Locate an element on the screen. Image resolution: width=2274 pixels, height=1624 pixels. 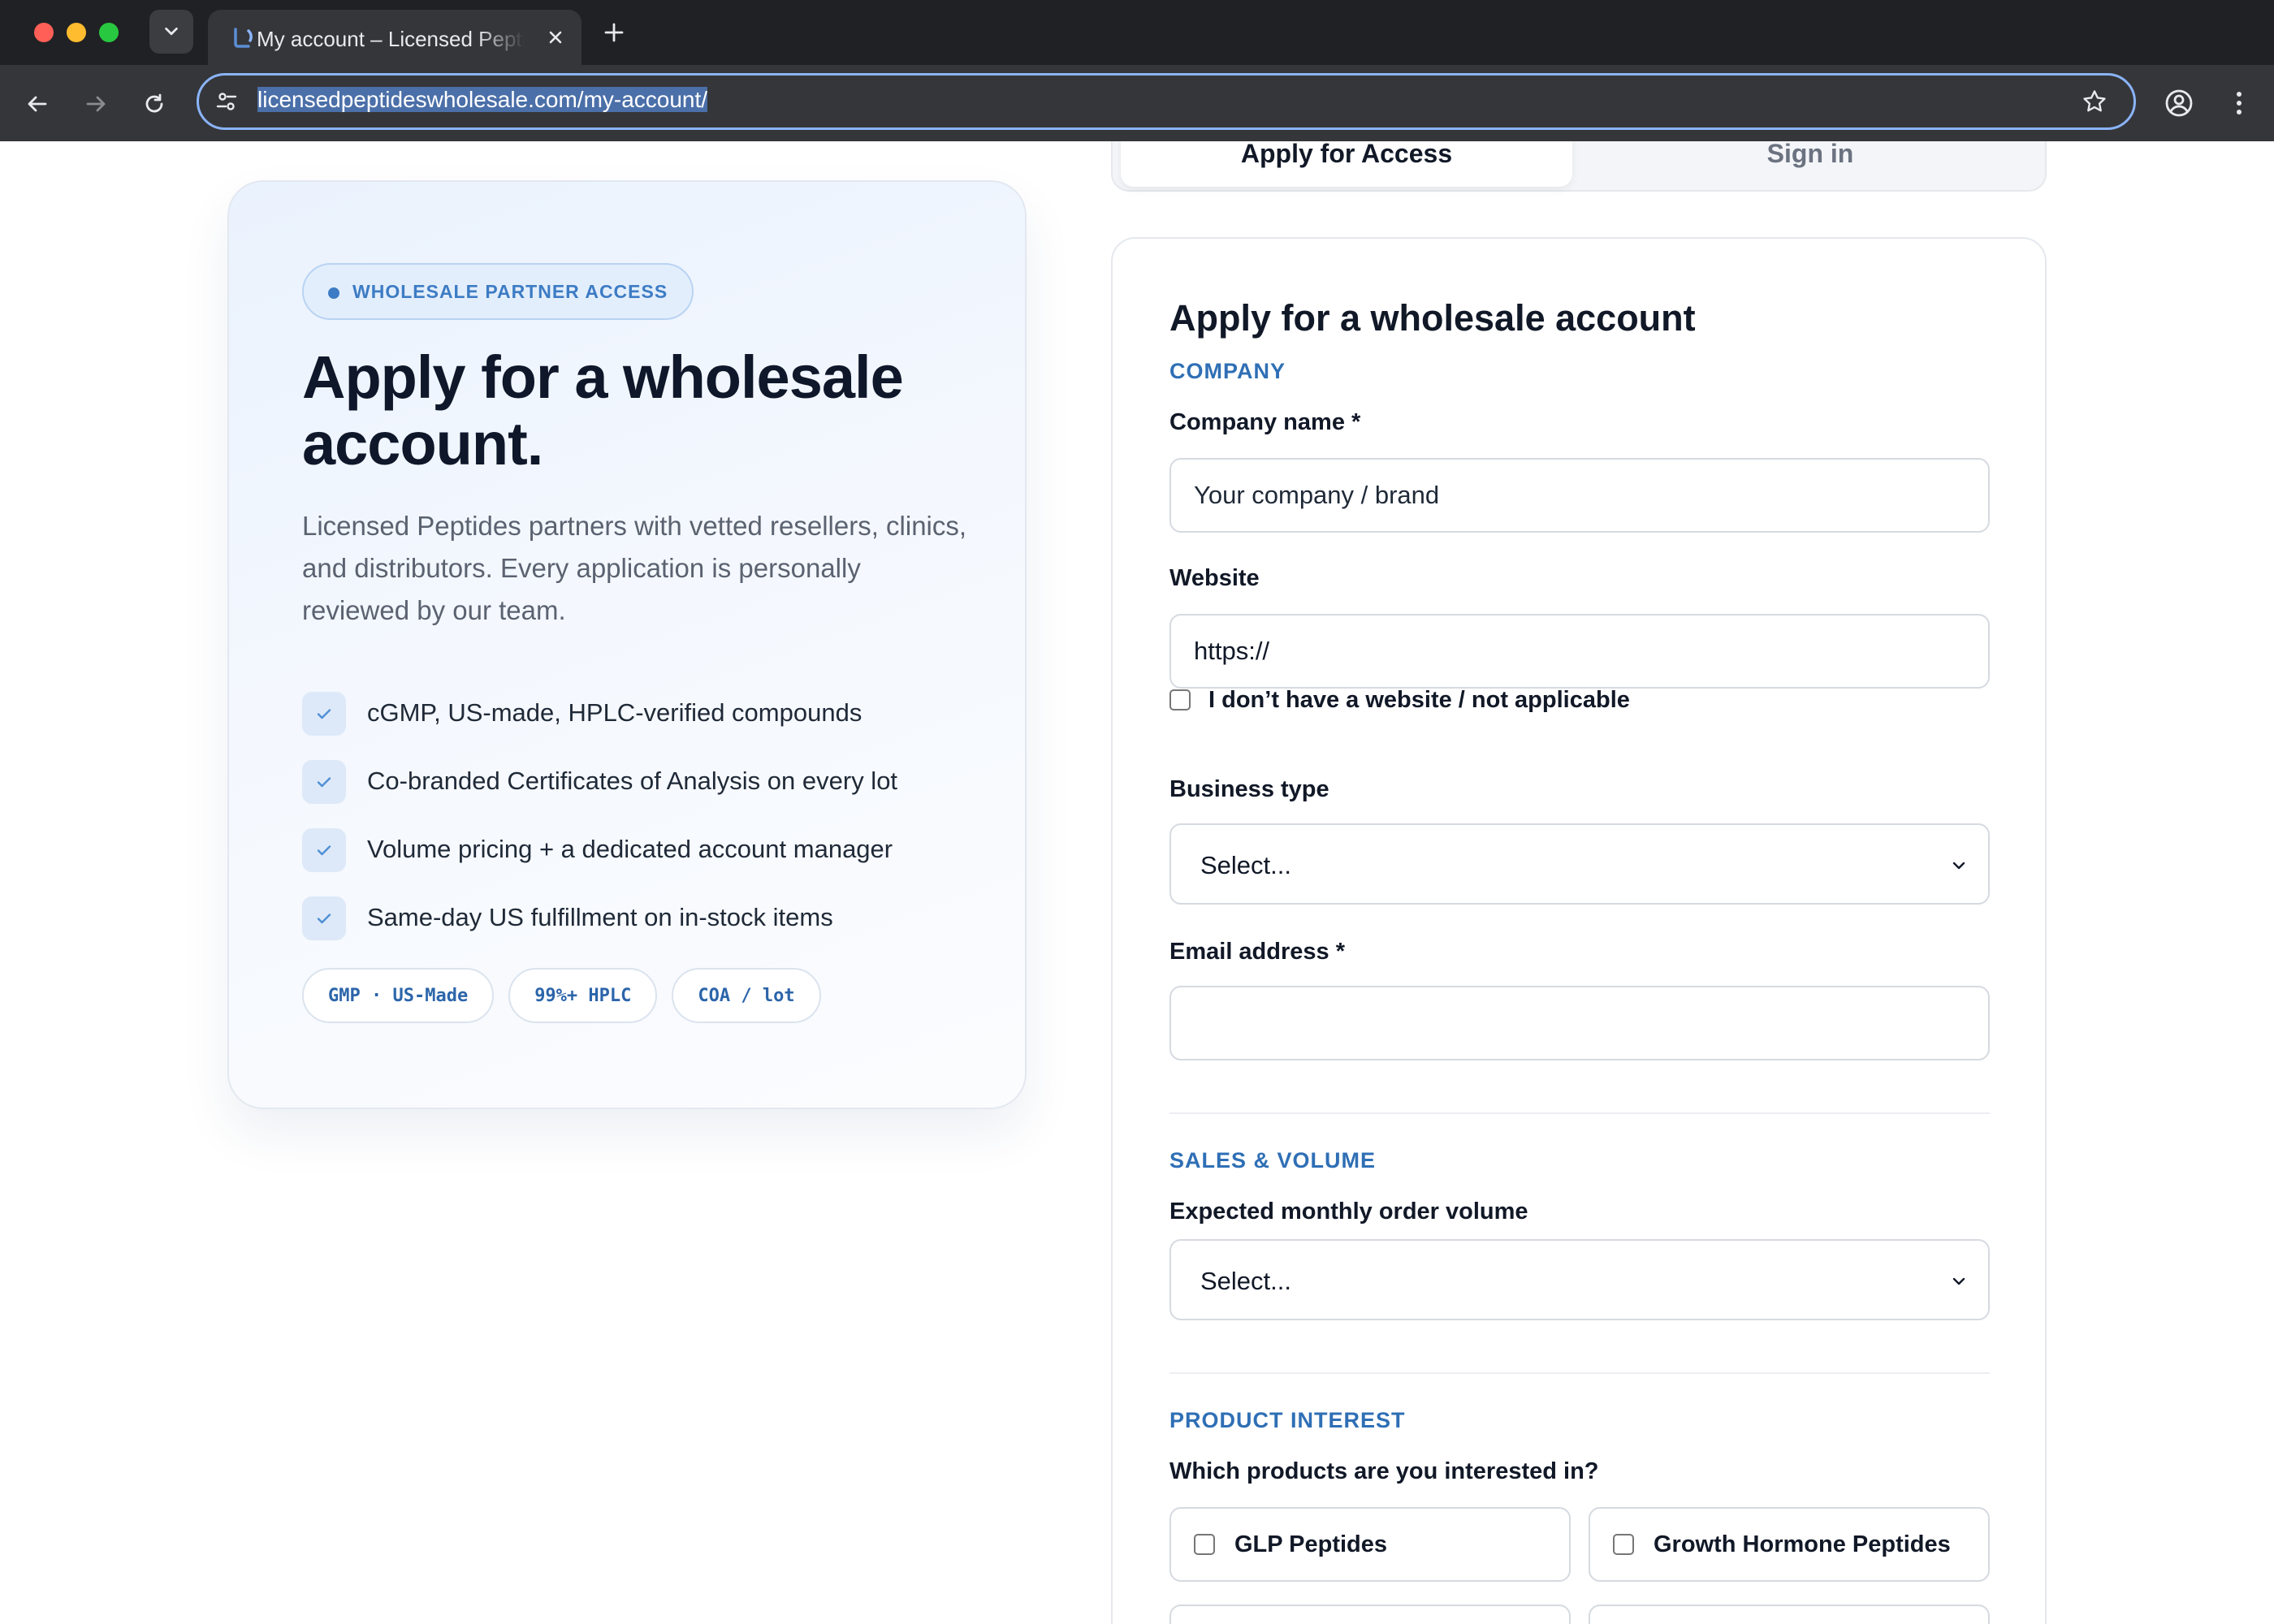
new-tab-button is located at coordinates (614, 32).